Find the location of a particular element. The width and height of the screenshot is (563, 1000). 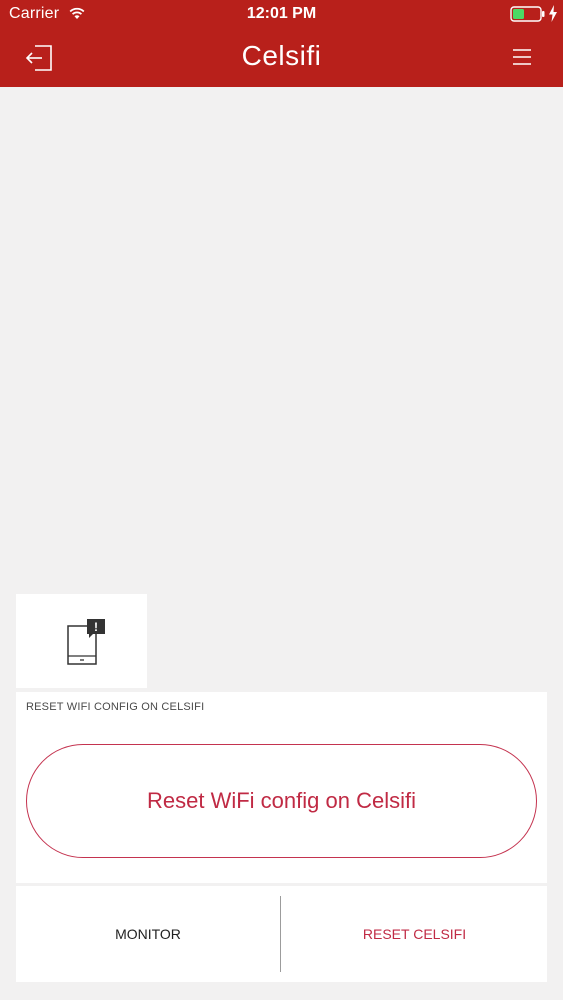

device-widget-tile: ! is located at coordinates (81, 641).